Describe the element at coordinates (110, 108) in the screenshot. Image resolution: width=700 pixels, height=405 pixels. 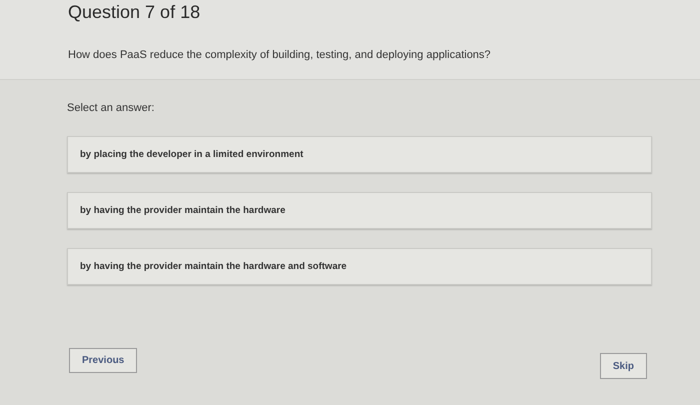
I see `answer-prompt: Select an answer:` at that location.